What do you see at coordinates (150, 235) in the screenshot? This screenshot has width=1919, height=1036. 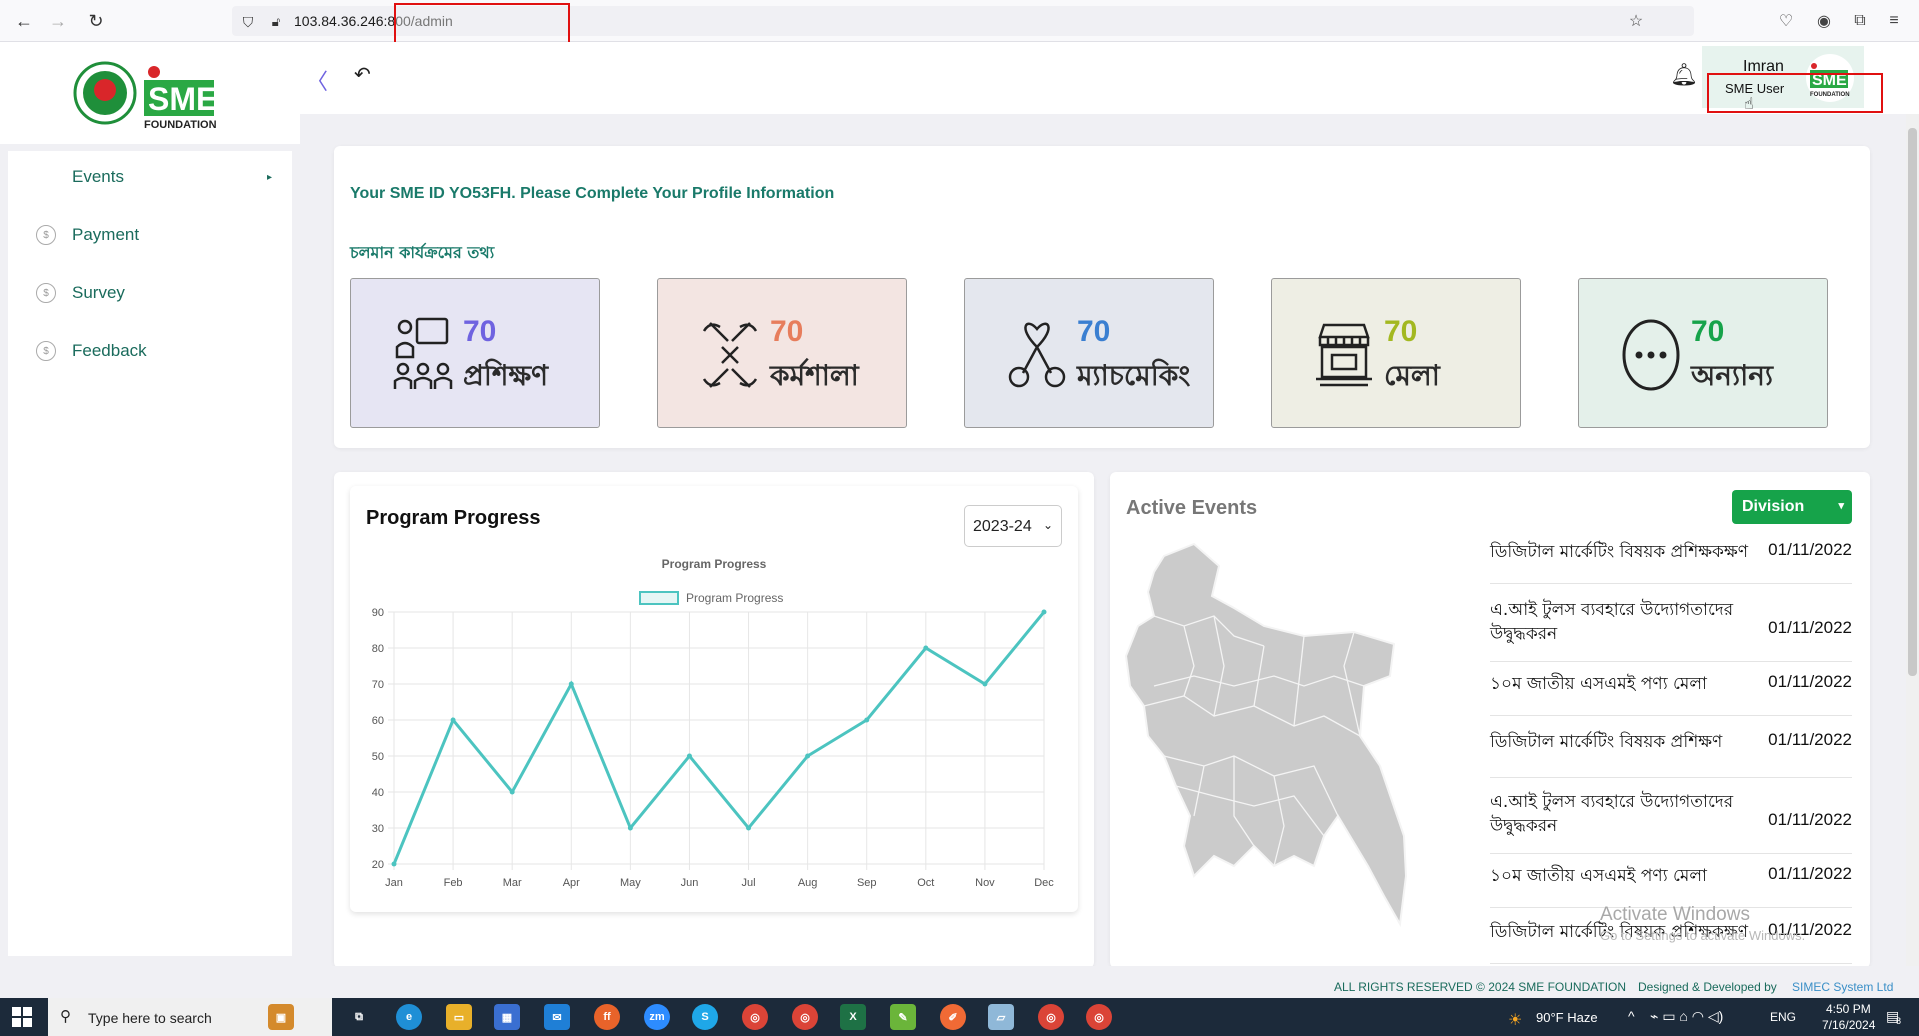 I see `sidebar-item-payment: $ Payment` at bounding box center [150, 235].